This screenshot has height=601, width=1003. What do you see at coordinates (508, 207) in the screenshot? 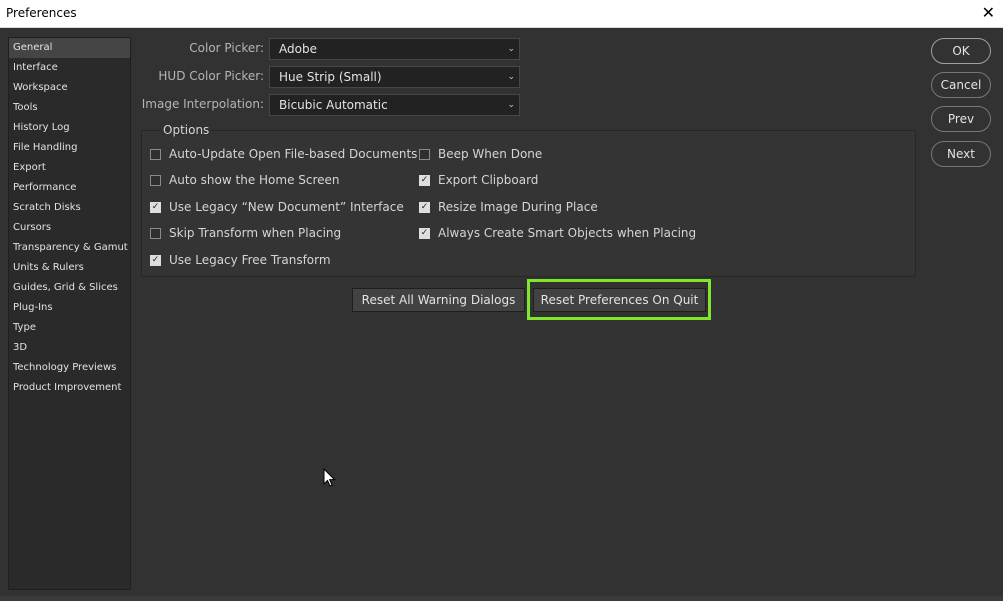
I see `resize-image-checkbox: ✓ Resize Image During Place` at bounding box center [508, 207].